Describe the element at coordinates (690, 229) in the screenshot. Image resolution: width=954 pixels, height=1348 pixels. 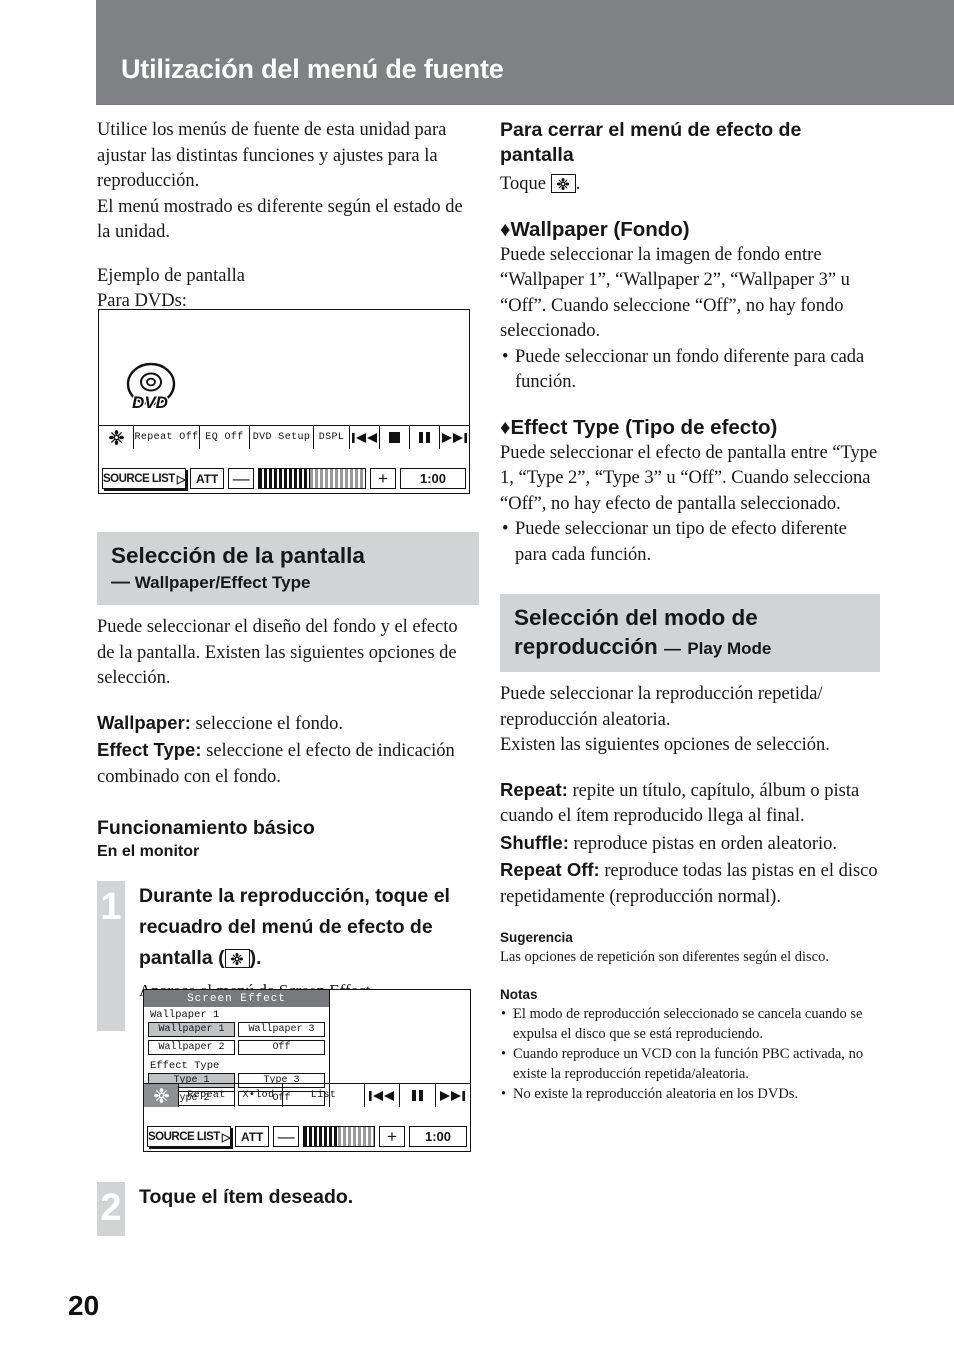
I see `wallpaper-heading: ♦Wallpaper (Fondo)` at that location.